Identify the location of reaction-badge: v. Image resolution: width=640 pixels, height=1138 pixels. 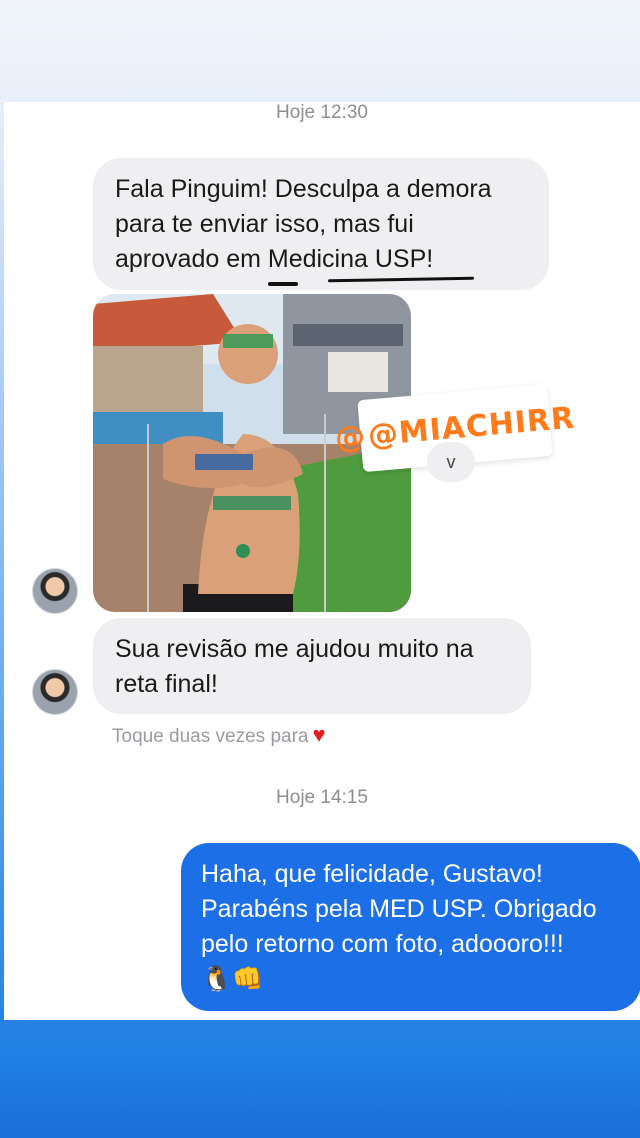
(451, 462).